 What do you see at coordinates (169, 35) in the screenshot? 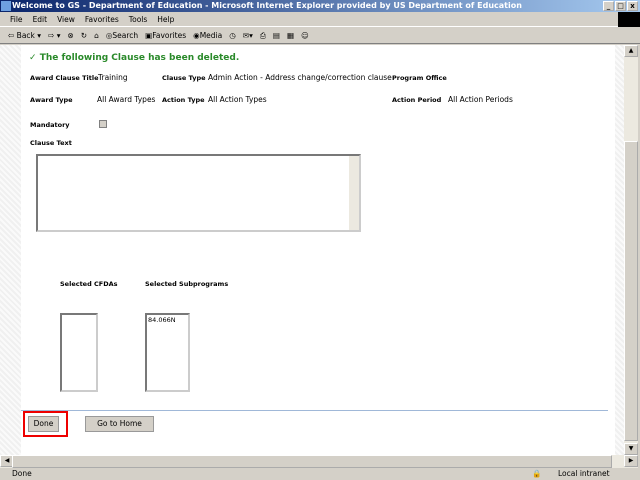
I see `favorites-label: Favorites` at bounding box center [169, 35].